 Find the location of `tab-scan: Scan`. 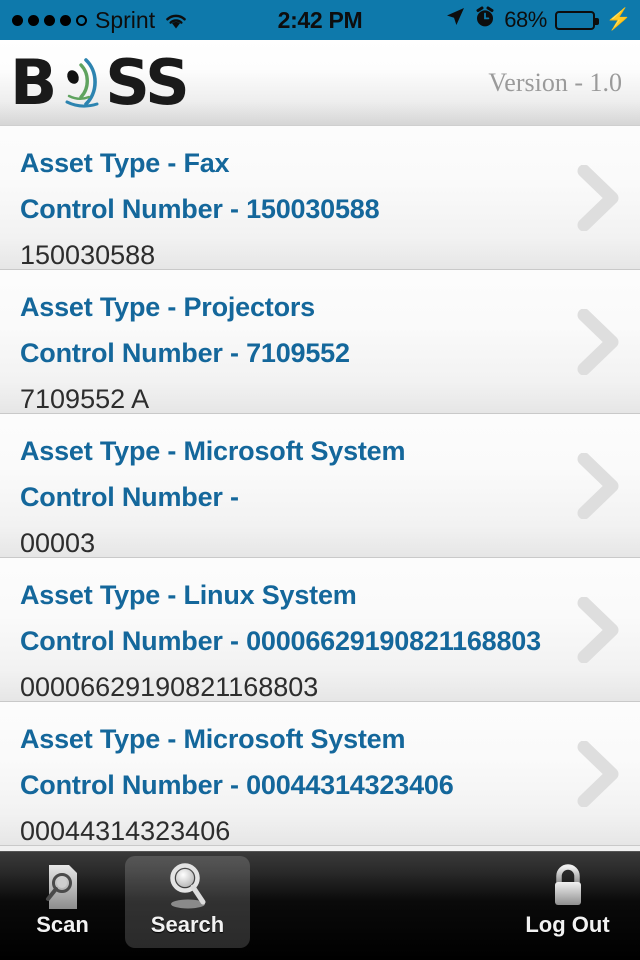

tab-scan: Scan is located at coordinates (62, 902).